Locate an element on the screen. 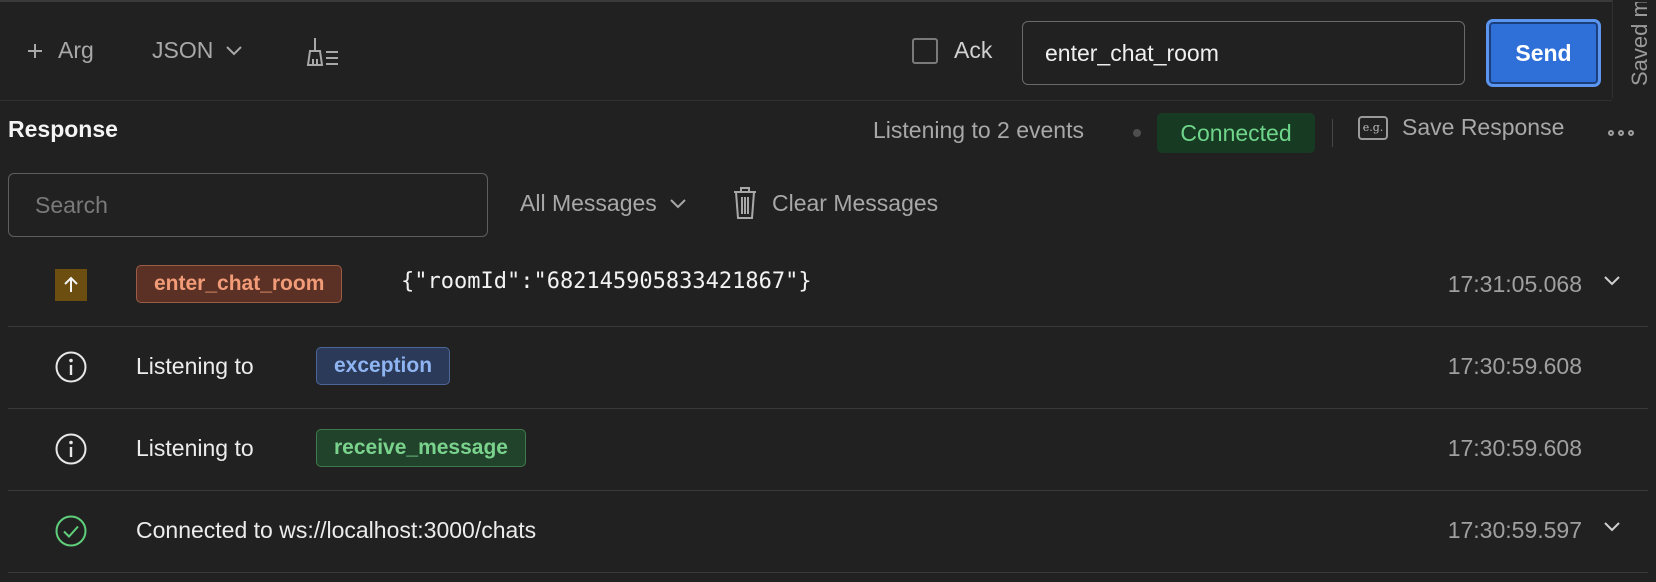  save-response-label: Save Response is located at coordinates (1483, 127).